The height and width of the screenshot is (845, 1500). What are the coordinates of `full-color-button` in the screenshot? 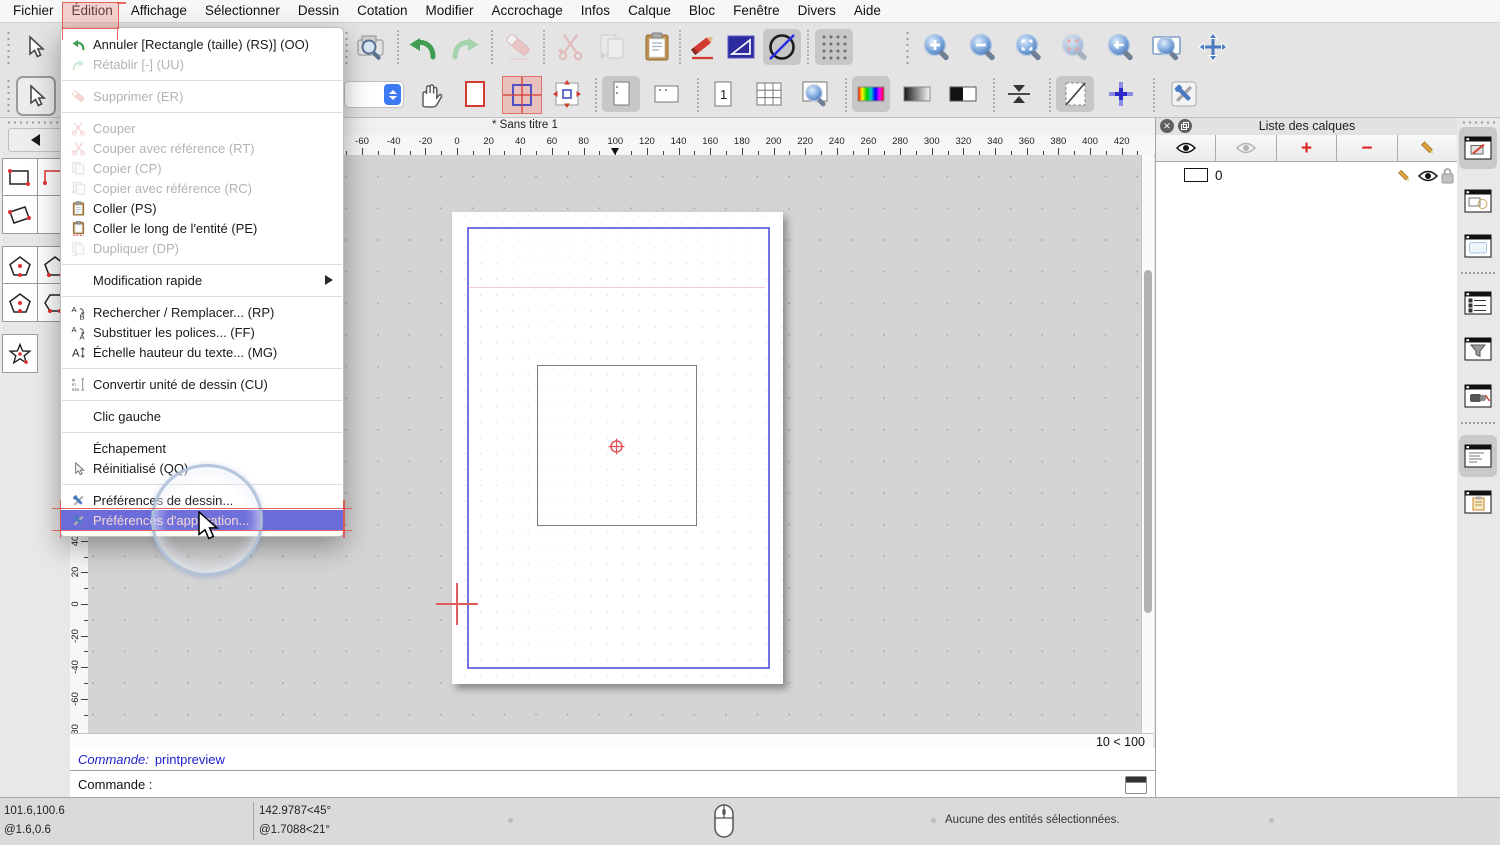 It's located at (871, 94).